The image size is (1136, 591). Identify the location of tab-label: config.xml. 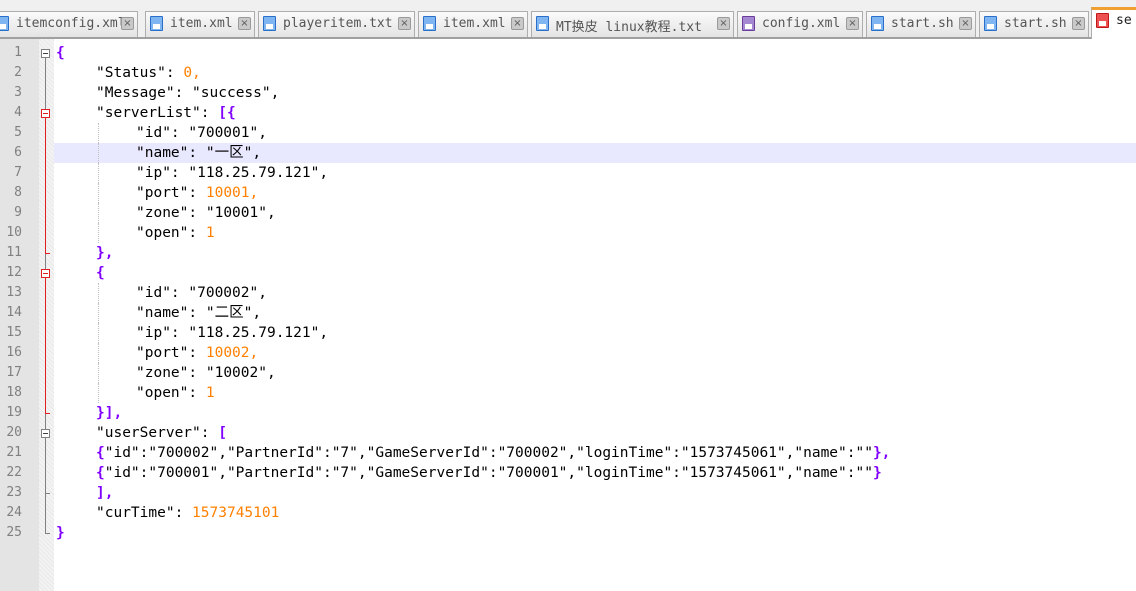
(801, 23).